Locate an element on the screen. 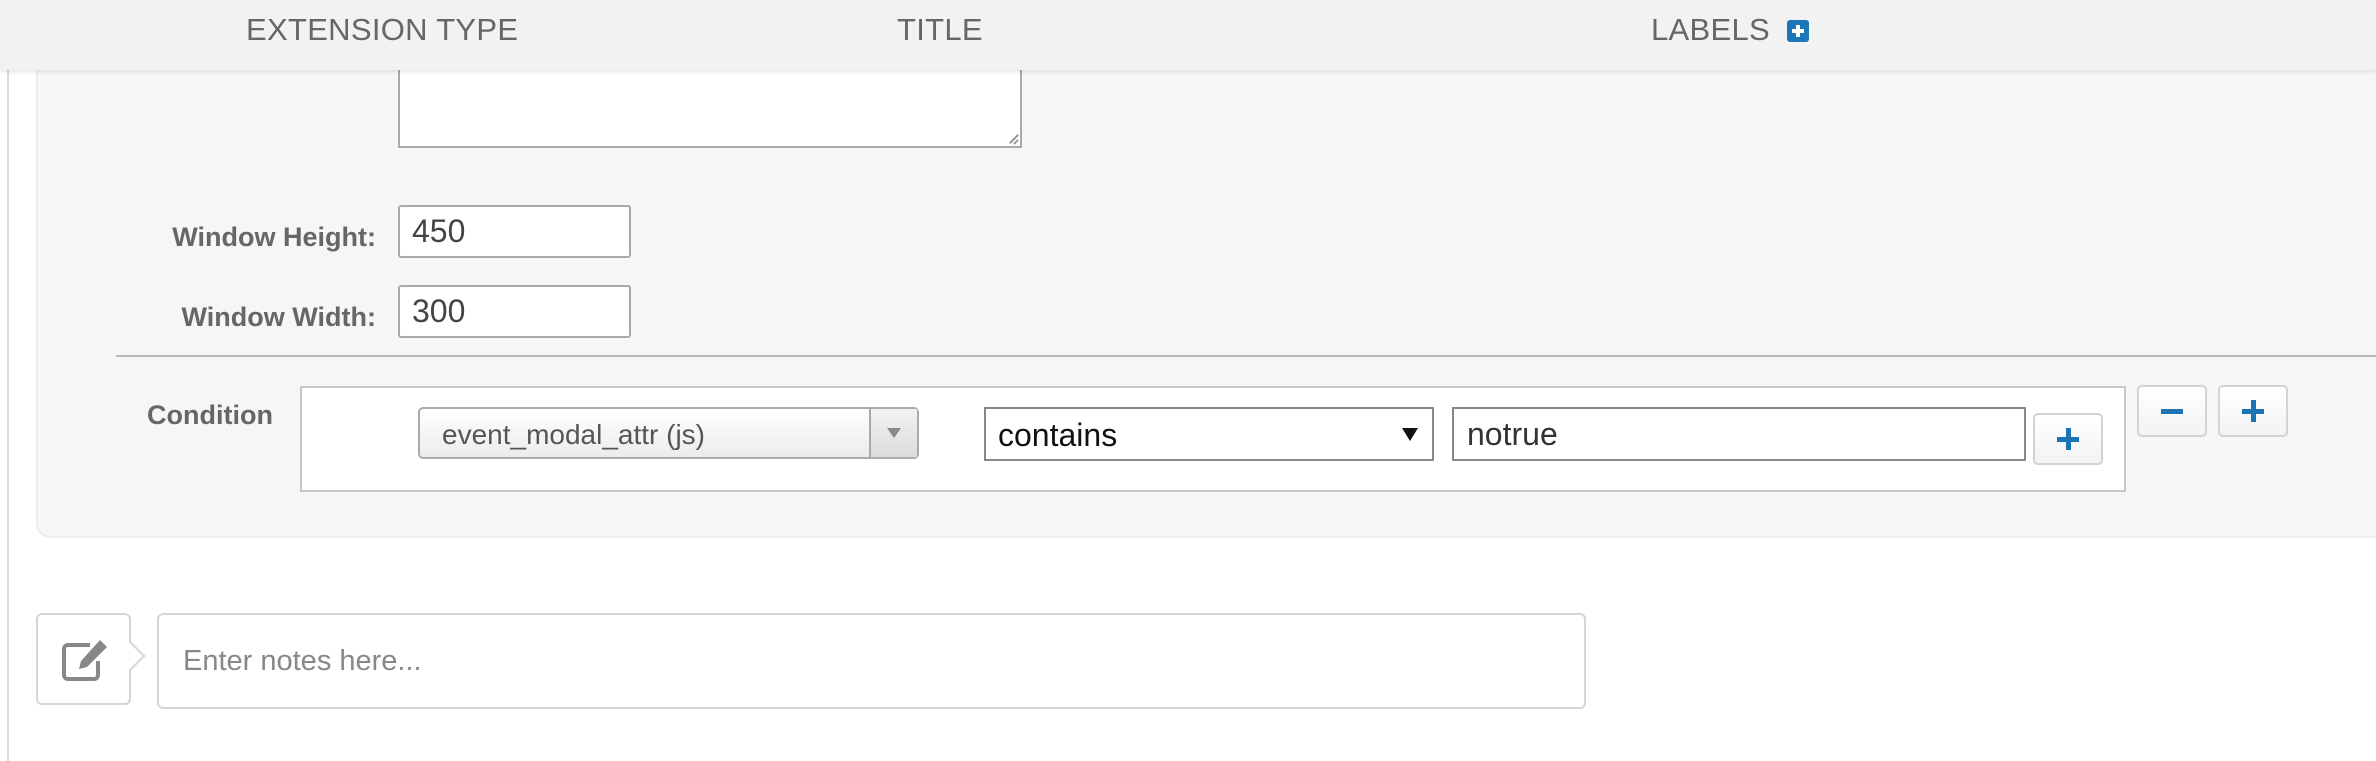 The width and height of the screenshot is (2376, 761). remove-condition-group-button is located at coordinates (2172, 411).